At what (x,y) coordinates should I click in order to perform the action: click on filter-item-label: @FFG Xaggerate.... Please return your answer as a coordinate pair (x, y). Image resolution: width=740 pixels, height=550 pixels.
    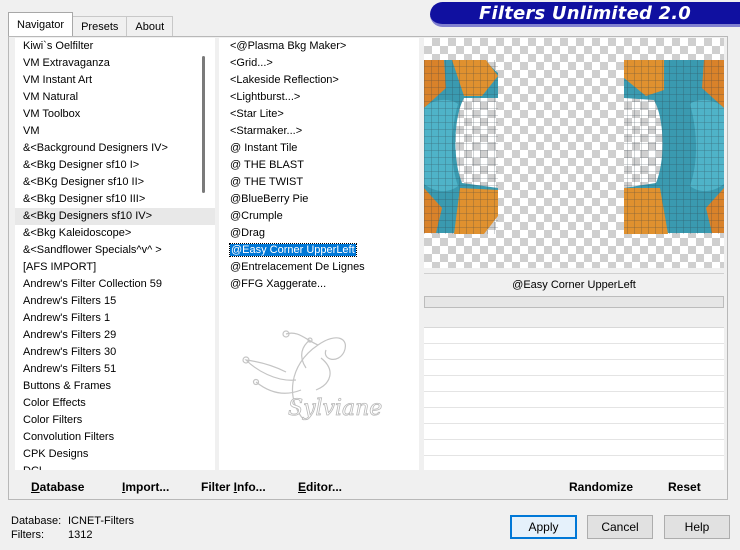
    Looking at the image, I should click on (278, 284).